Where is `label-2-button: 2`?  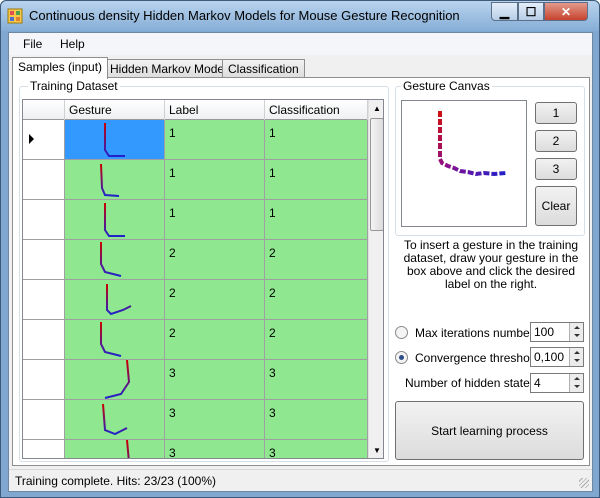 label-2-button: 2 is located at coordinates (556, 141).